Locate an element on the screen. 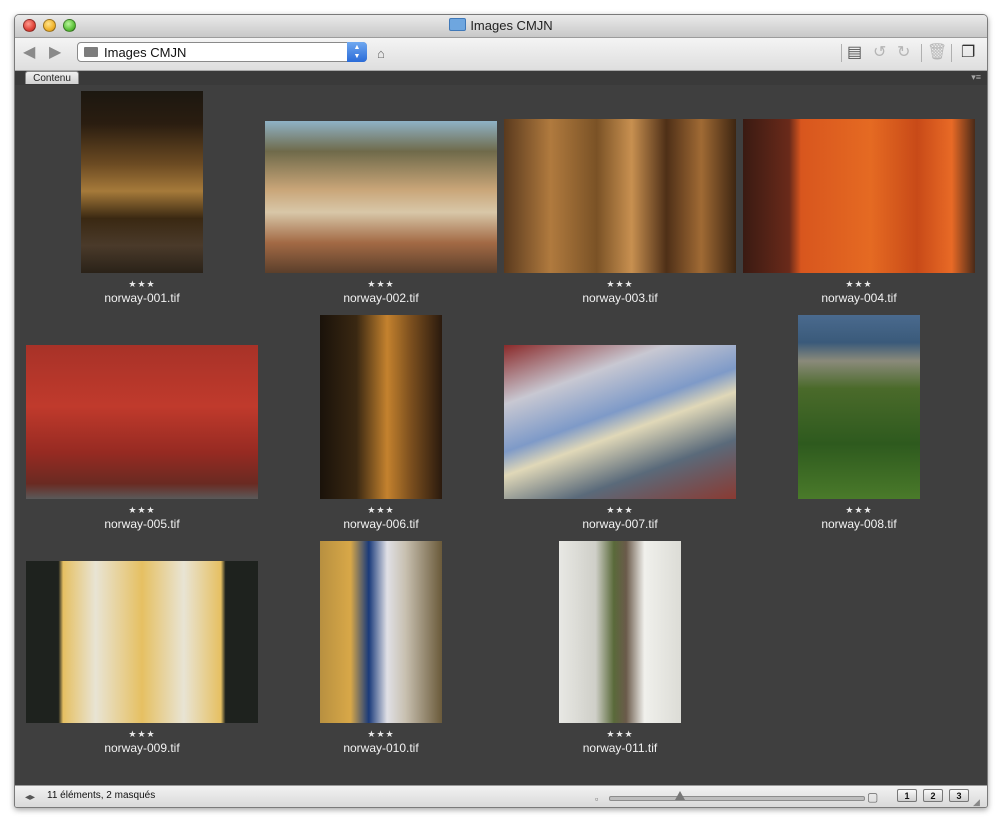 This screenshot has width=1000, height=818. view-button-3: 3 is located at coordinates (959, 795).